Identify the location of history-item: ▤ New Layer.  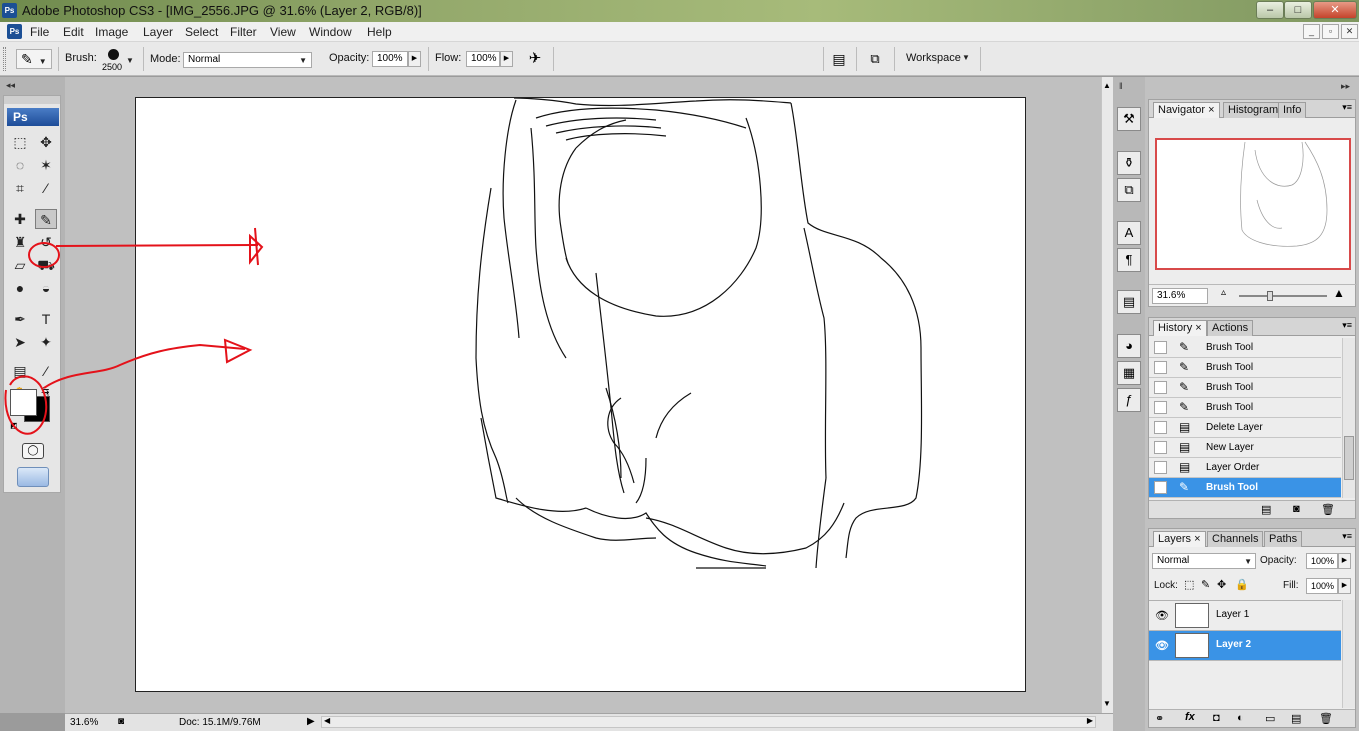
(1245, 448).